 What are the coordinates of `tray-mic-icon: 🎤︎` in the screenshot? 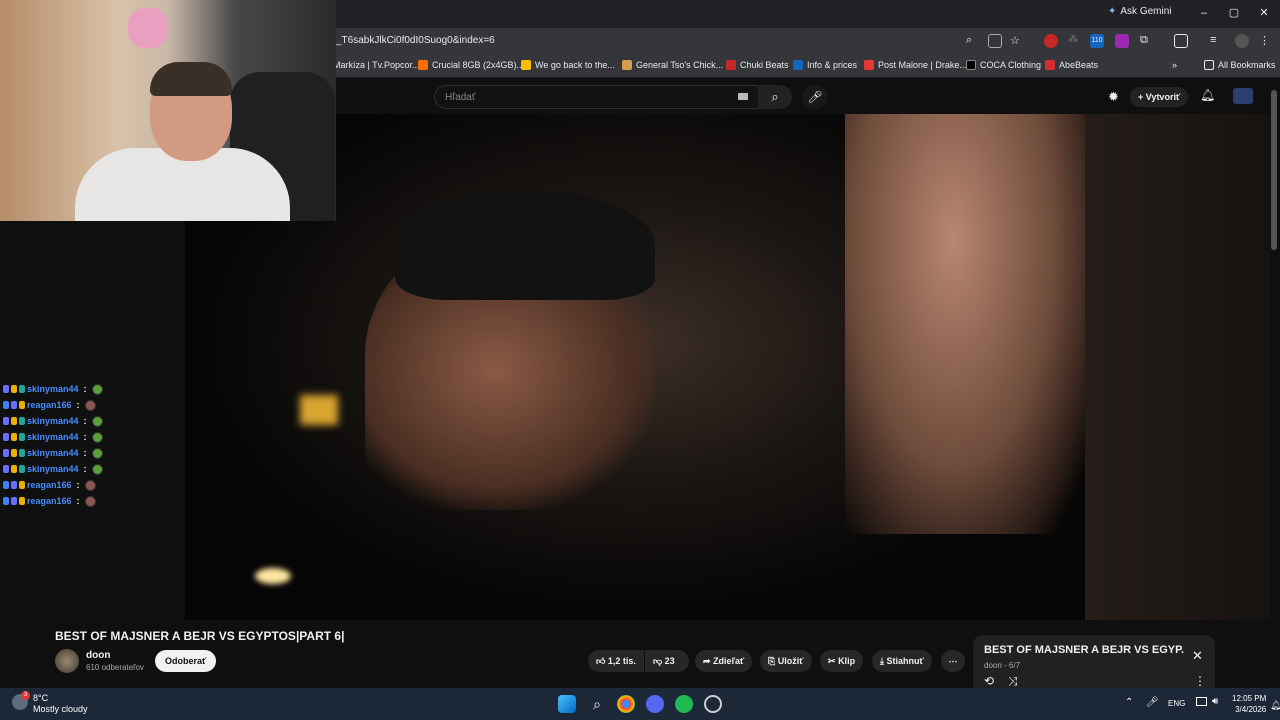 It's located at (1152, 702).